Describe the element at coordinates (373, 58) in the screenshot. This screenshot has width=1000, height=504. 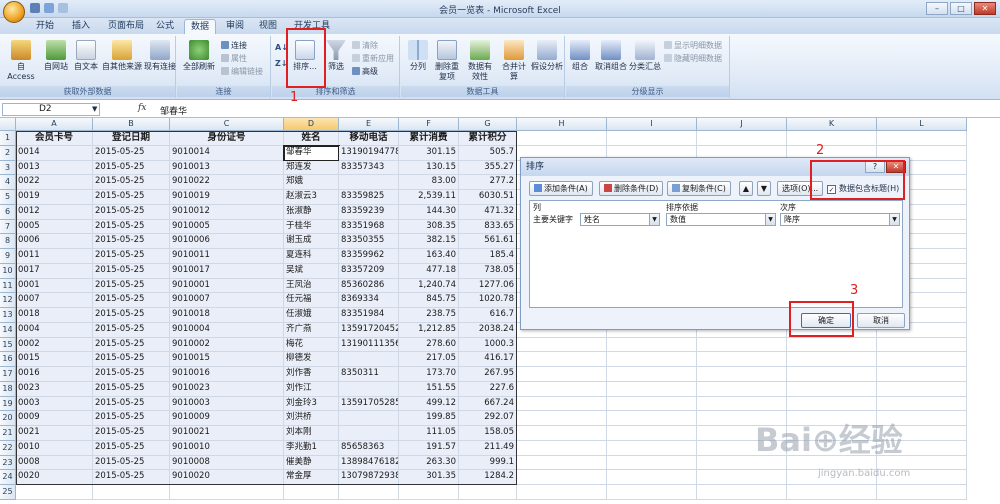
I see `reapply-button: 重新应用` at that location.